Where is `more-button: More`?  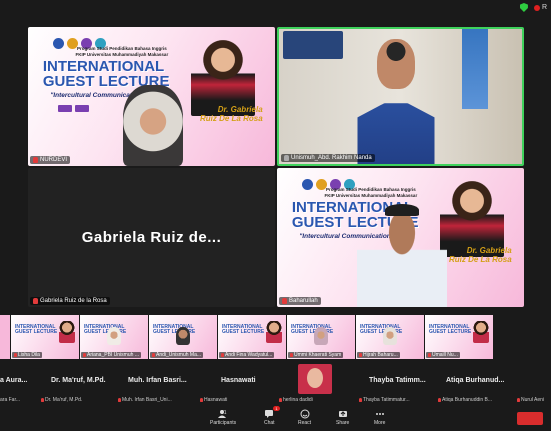
more-button: More is located at coordinates (379, 417).